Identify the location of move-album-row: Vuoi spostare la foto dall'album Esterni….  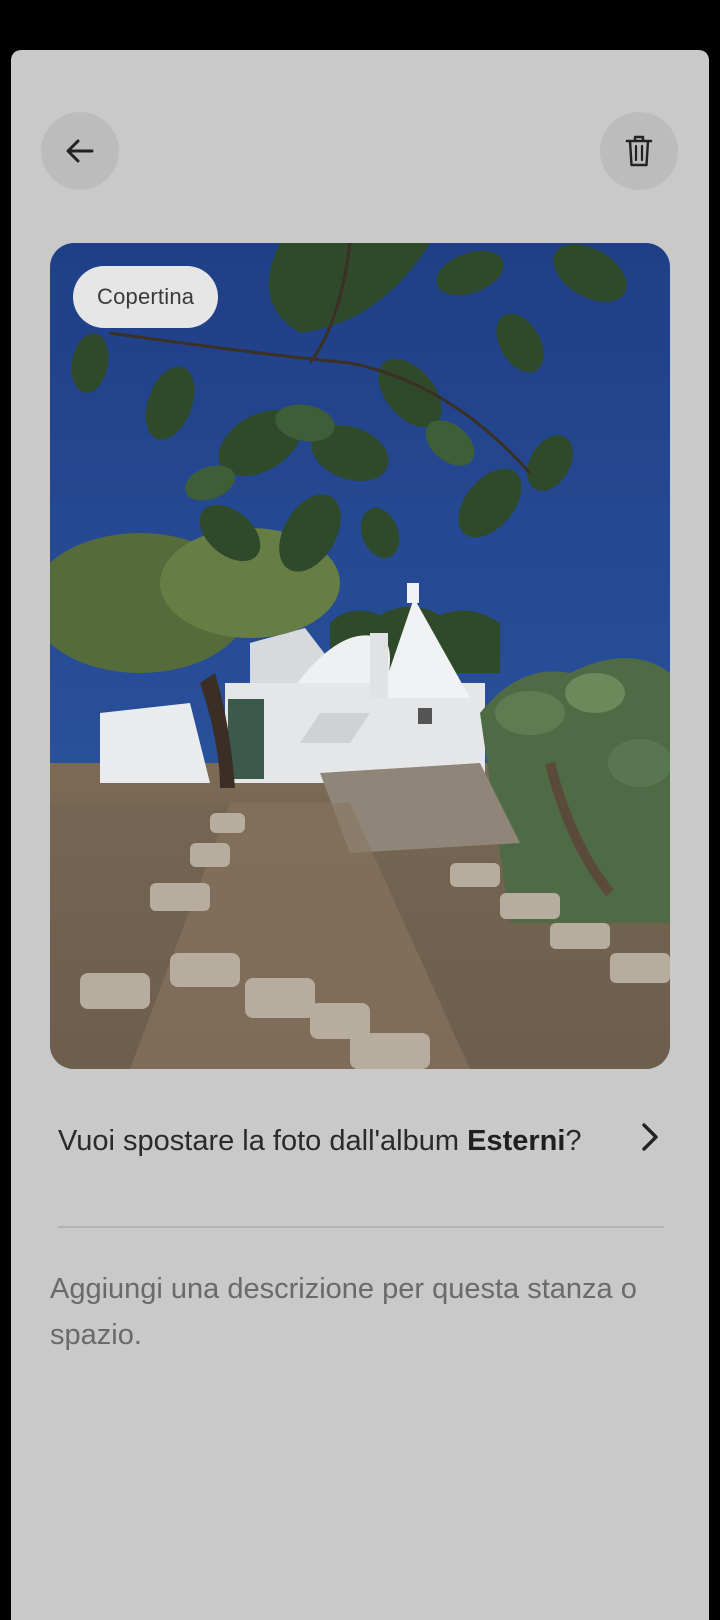
(363, 1161).